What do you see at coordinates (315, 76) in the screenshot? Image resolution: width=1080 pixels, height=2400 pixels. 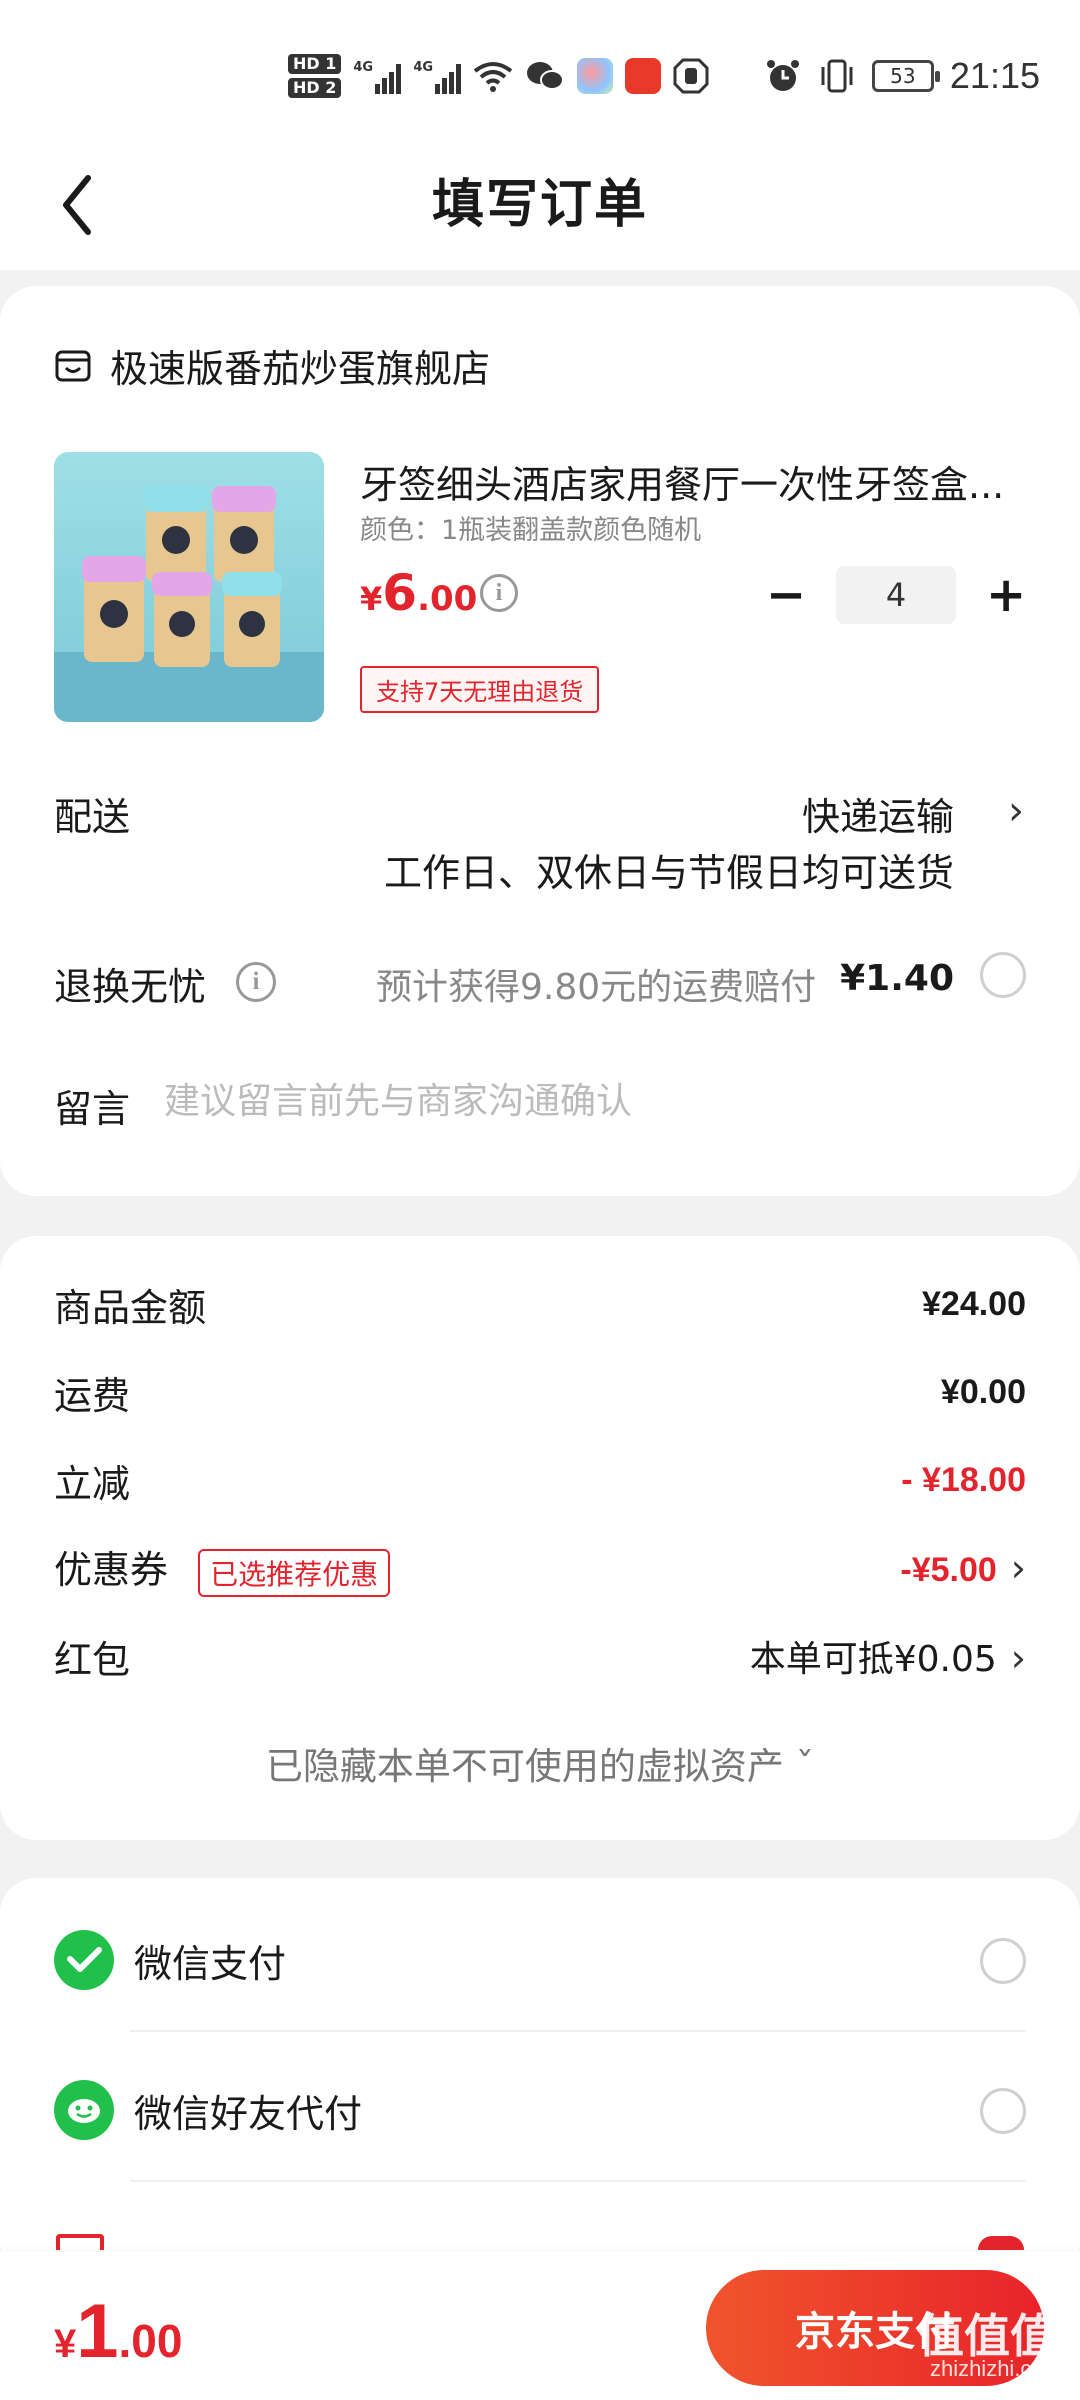 I see `sim-indicators: HD 1 HD 2` at bounding box center [315, 76].